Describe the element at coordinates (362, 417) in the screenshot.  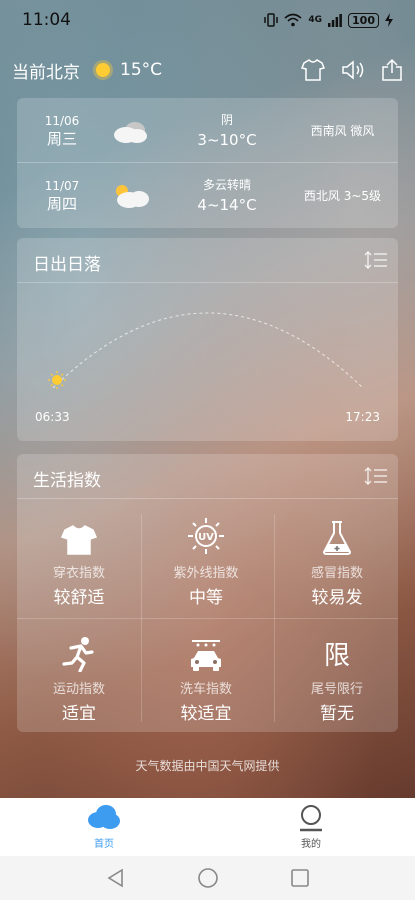
I see `sunset-time: 17:23` at that location.